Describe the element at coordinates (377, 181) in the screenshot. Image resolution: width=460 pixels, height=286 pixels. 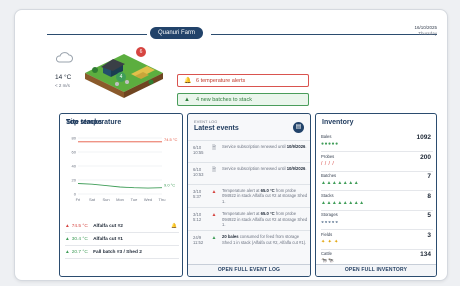
I see `inventory-row-batches: Batches 7 ▲▲▲▲▲▲▲` at that location.